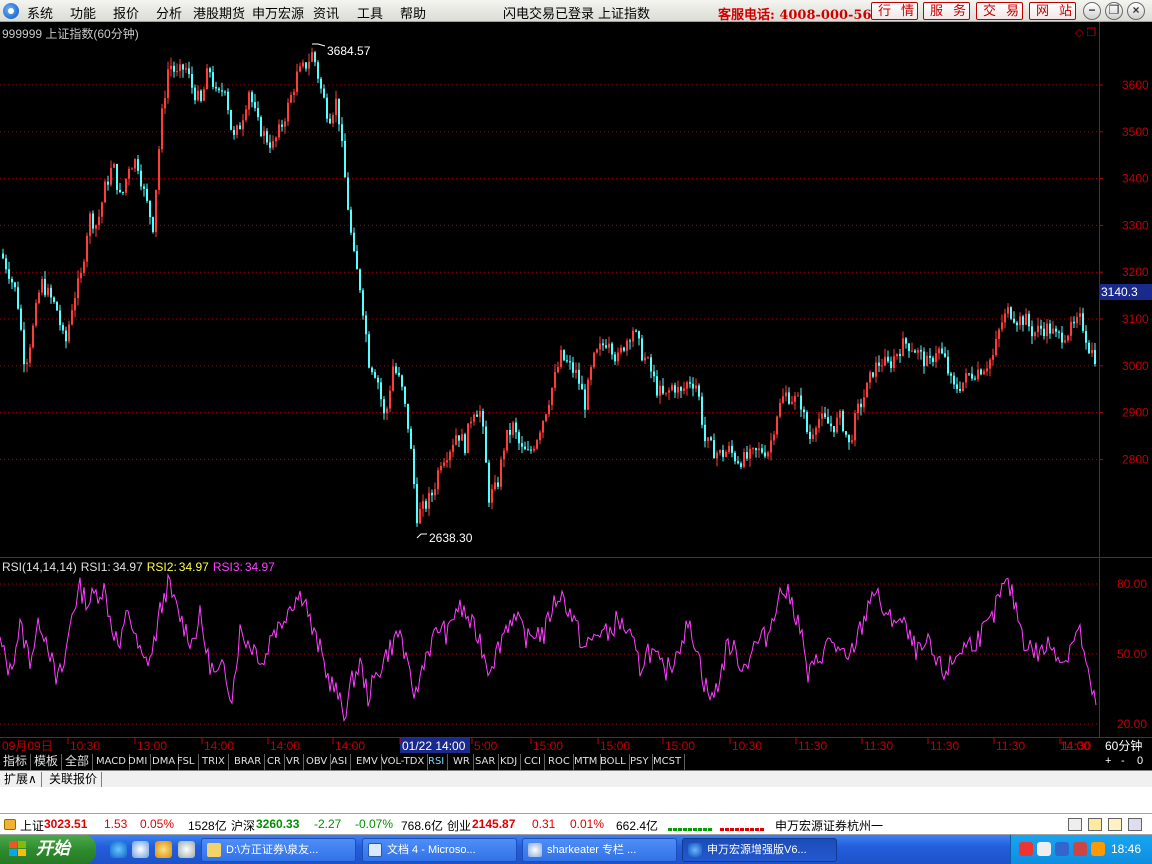  I want to click on restore-icon: ❐, so click(1114, 11).